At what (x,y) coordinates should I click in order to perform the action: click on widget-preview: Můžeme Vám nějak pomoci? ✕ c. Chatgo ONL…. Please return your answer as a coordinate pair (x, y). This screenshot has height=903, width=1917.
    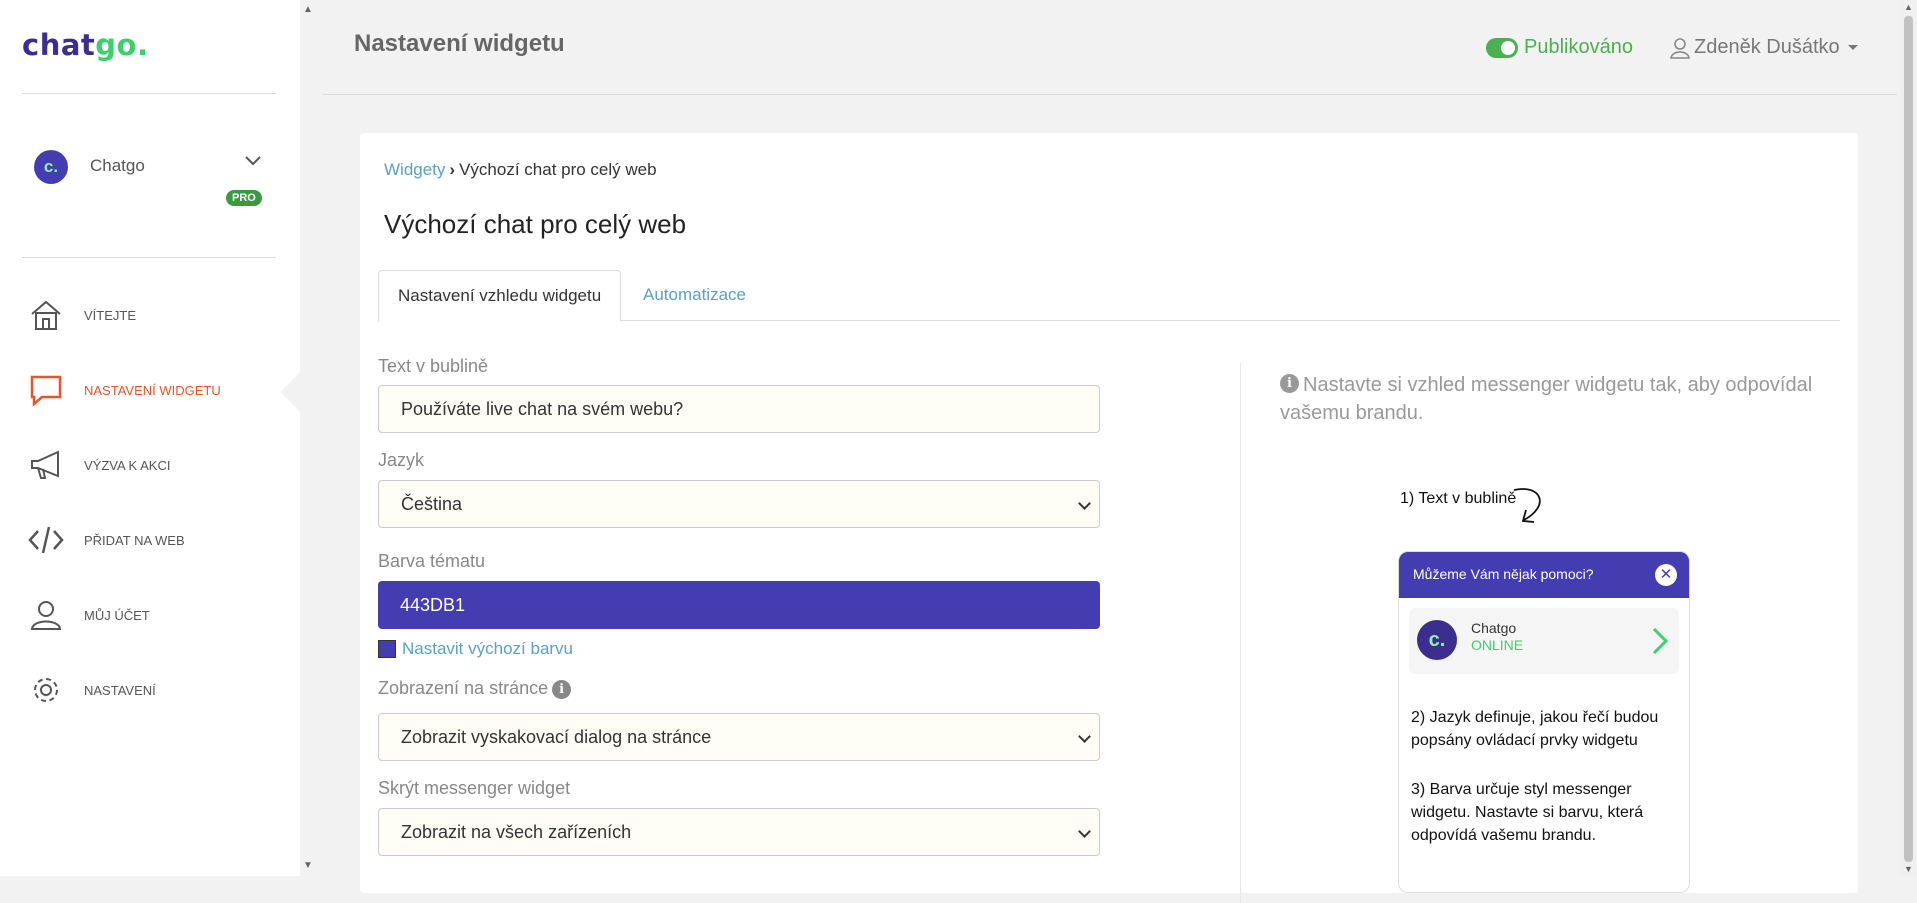
    Looking at the image, I should click on (1544, 722).